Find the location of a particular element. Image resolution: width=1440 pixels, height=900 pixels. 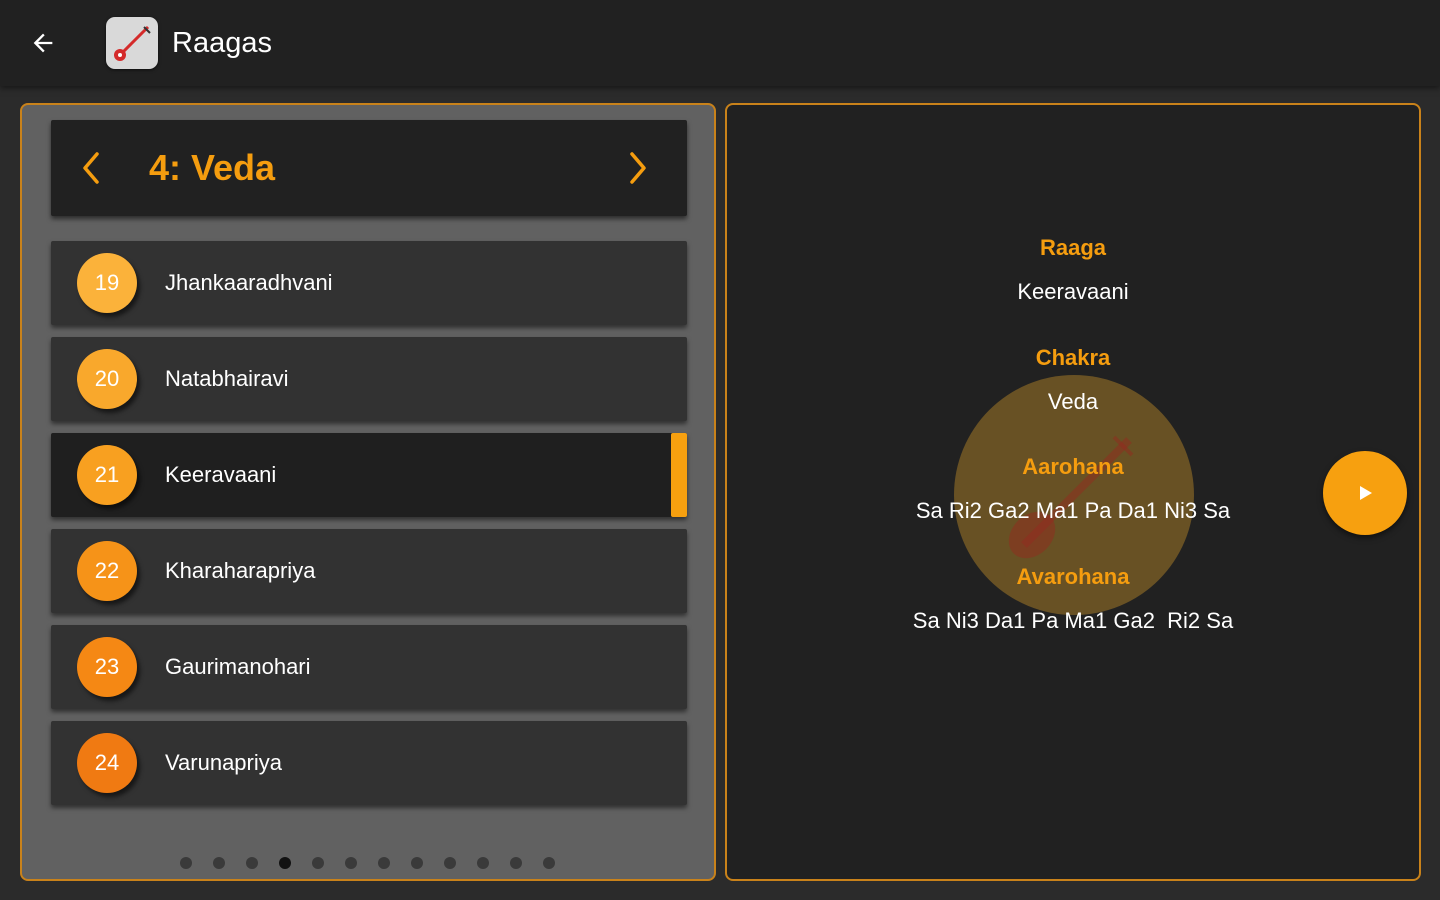

chevron-right-icon is located at coordinates (638, 168).